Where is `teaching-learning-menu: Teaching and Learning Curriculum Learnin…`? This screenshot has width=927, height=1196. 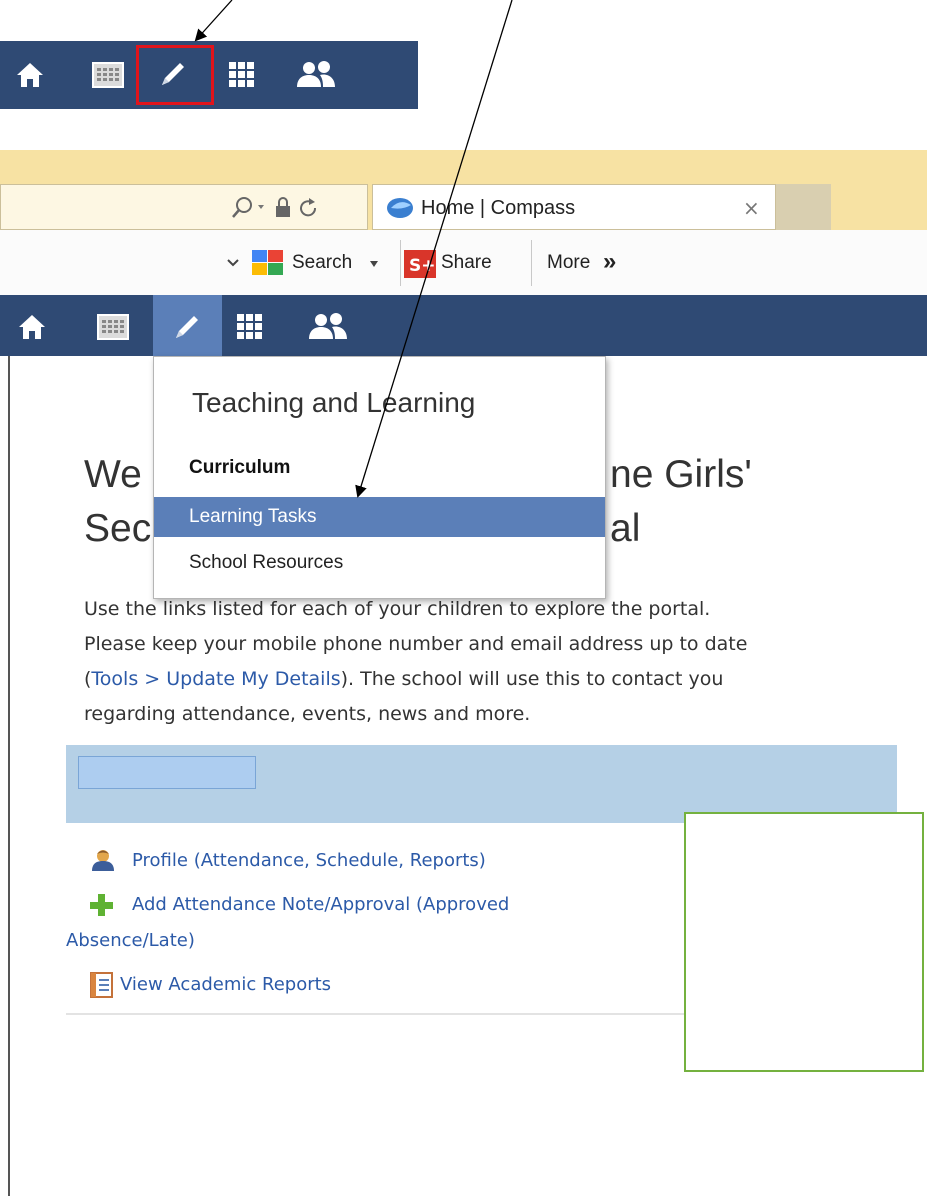
teaching-learning-menu: Teaching and Learning Curriculum Learnin… is located at coordinates (379, 477).